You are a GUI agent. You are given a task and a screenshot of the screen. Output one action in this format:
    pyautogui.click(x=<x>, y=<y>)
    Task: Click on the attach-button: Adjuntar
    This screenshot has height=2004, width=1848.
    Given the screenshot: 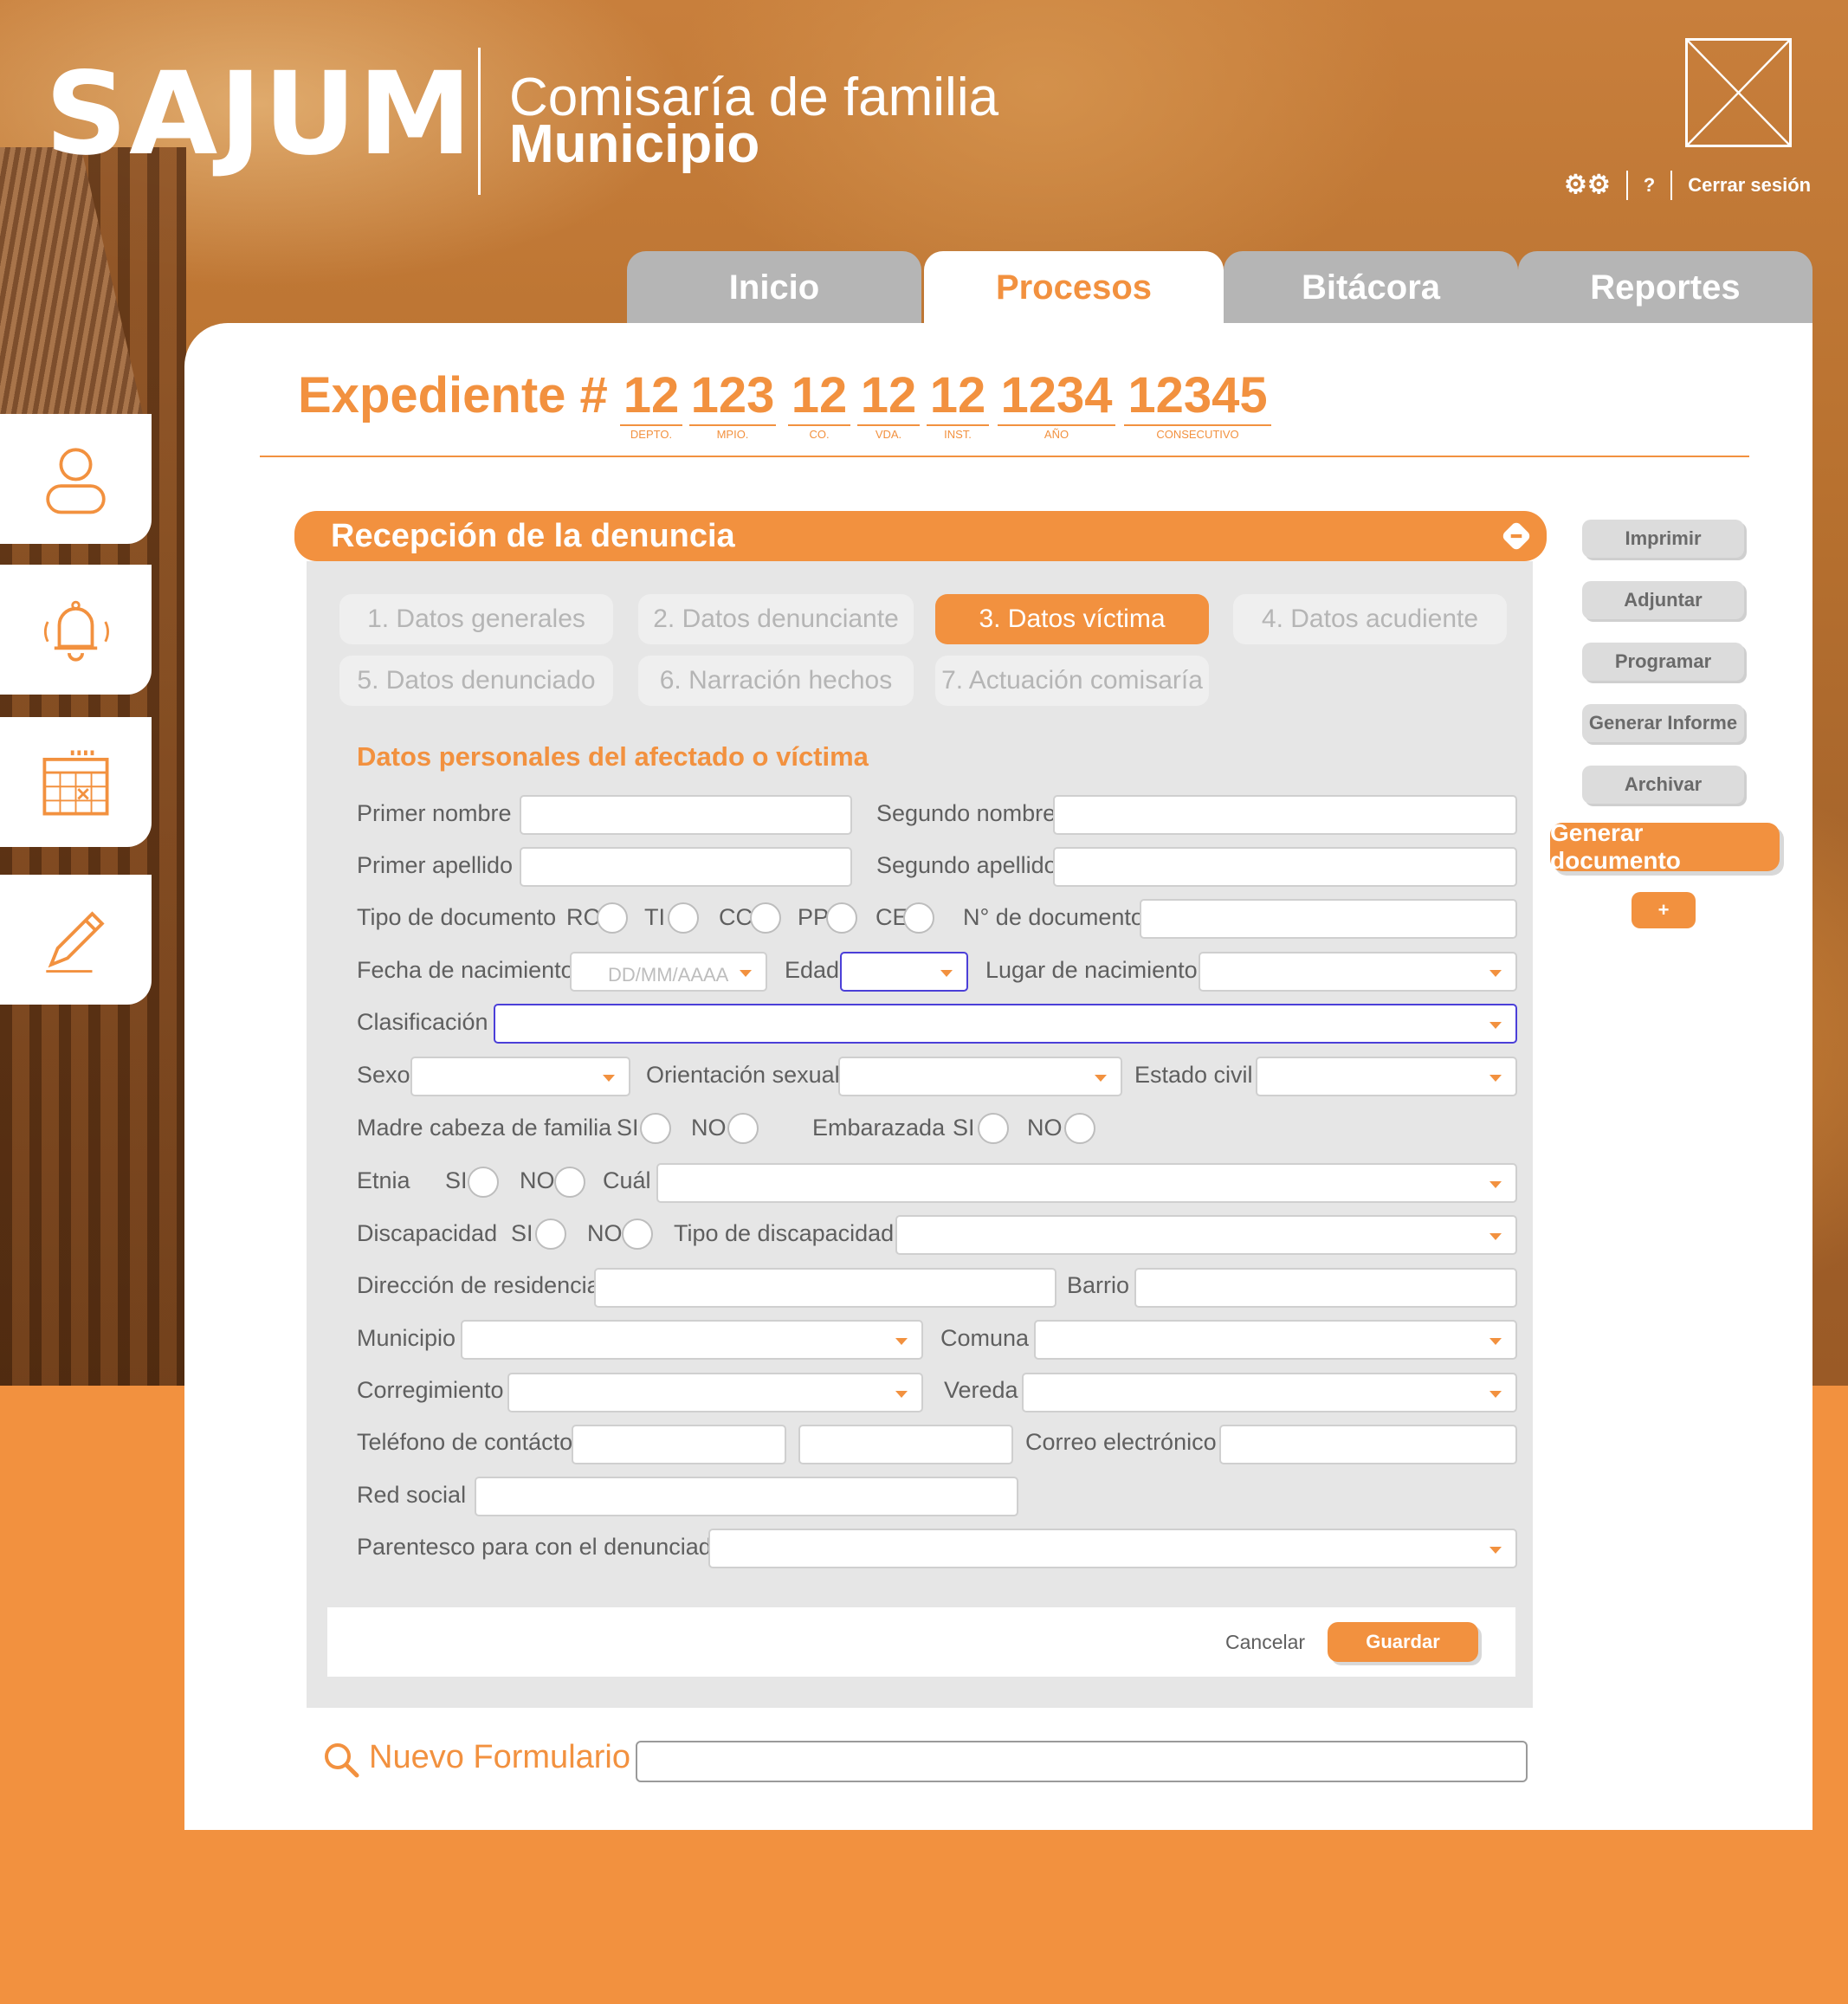 What is the action you would take?
    pyautogui.click(x=1663, y=600)
    